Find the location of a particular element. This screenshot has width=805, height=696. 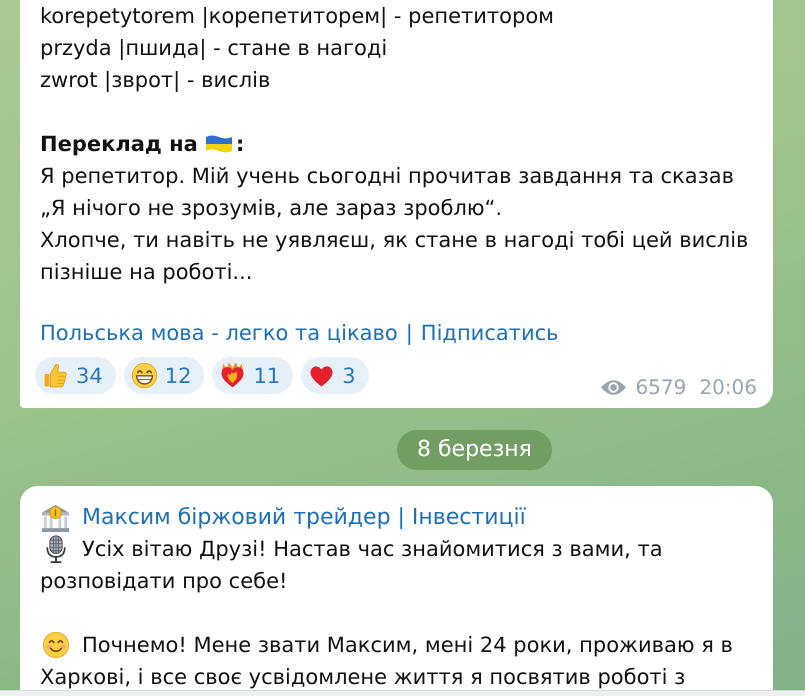

eye-icon is located at coordinates (614, 387).